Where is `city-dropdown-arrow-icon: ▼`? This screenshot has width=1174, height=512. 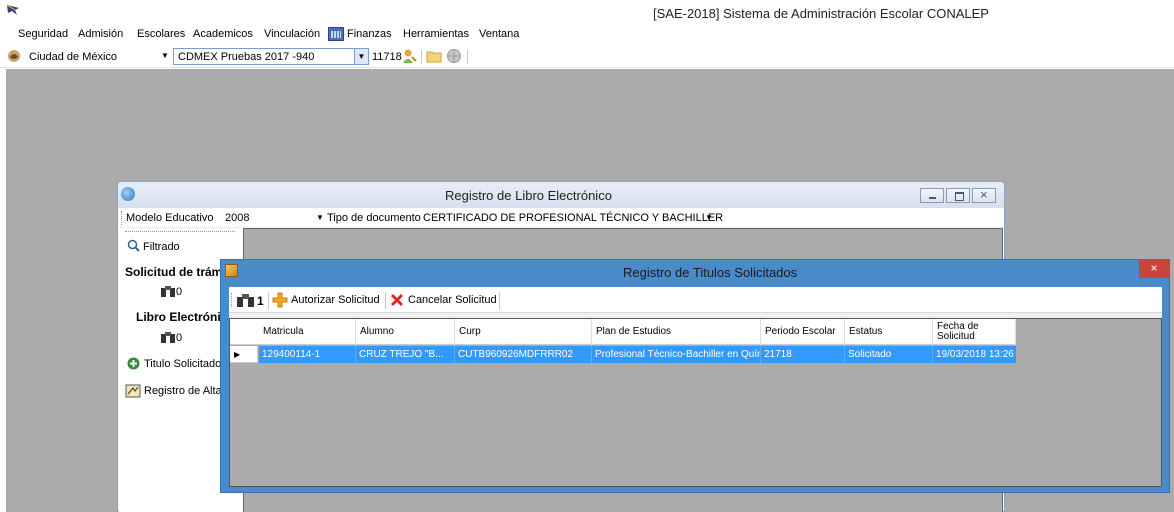
city-dropdown-arrow-icon: ▼ is located at coordinates (165, 55).